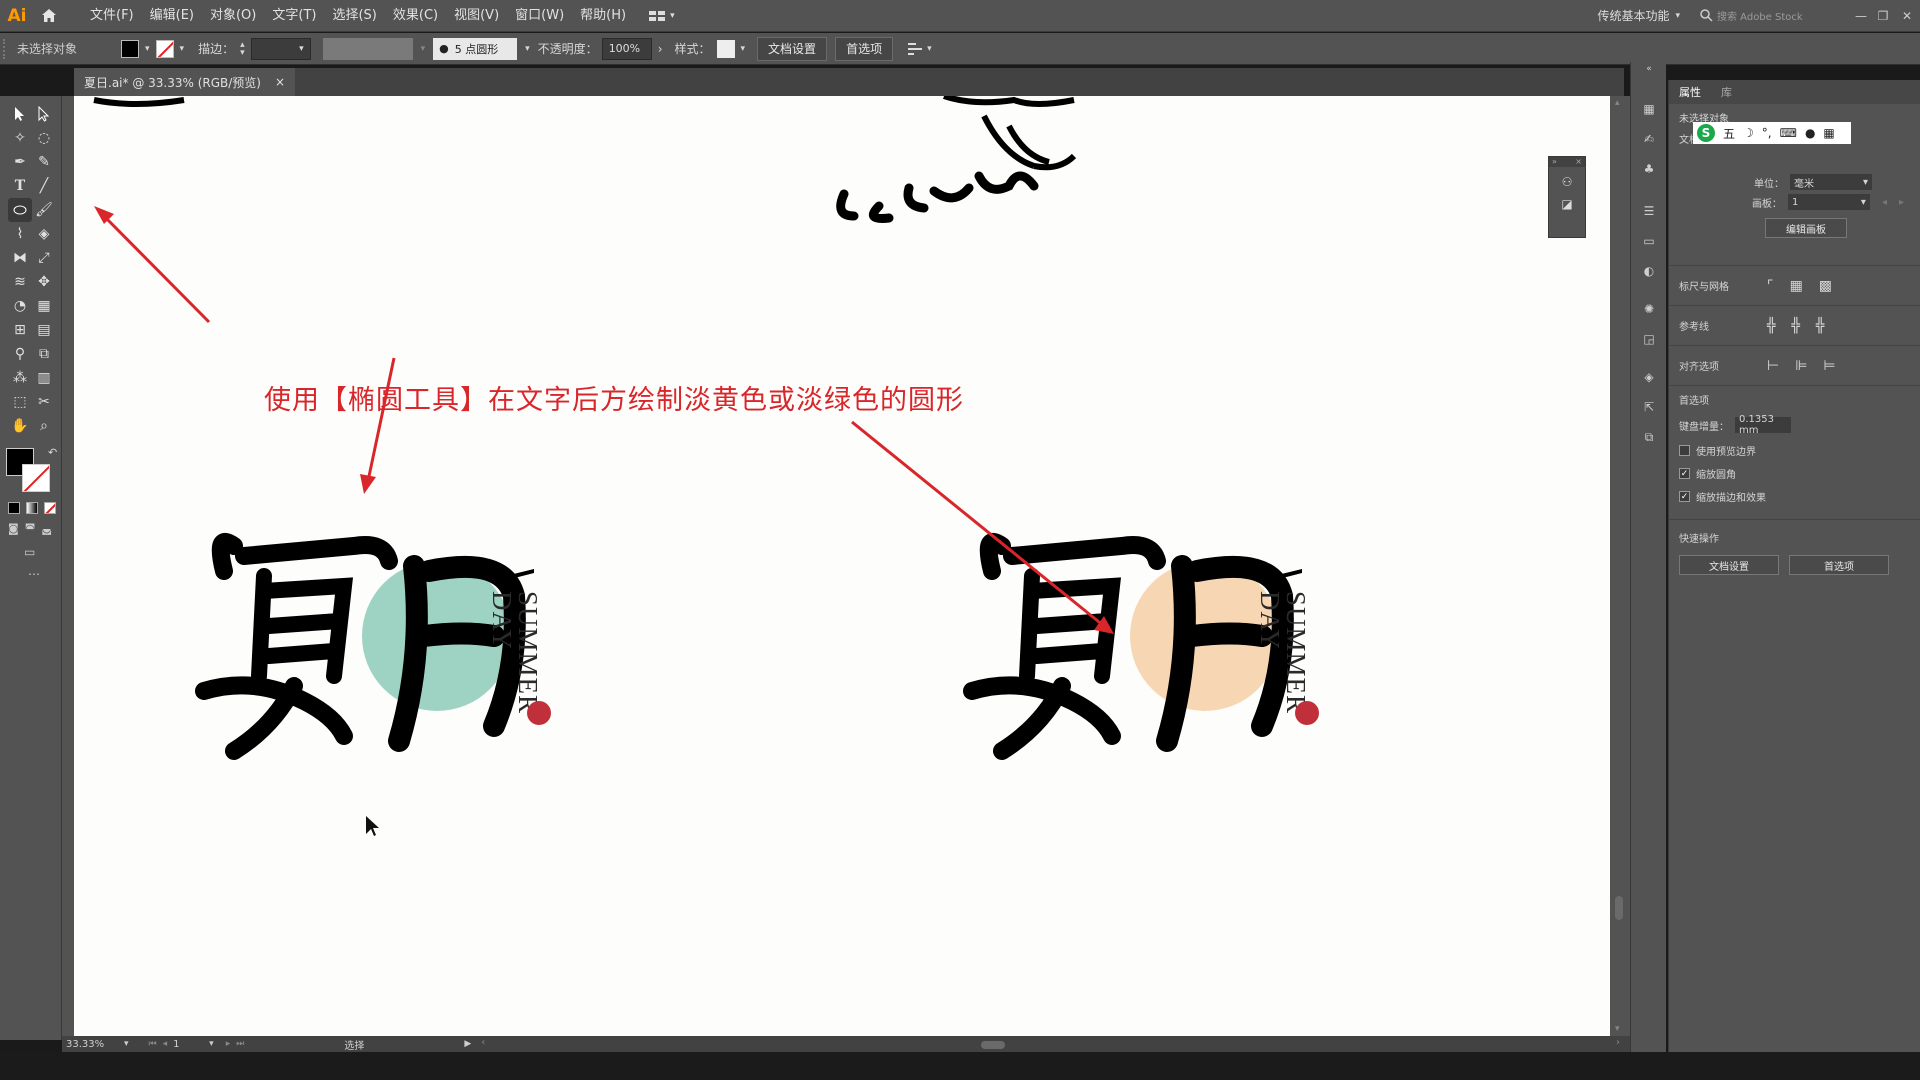 The image size is (1920, 1080). What do you see at coordinates (1554, 162) in the screenshot?
I see `collapse-icon: »` at bounding box center [1554, 162].